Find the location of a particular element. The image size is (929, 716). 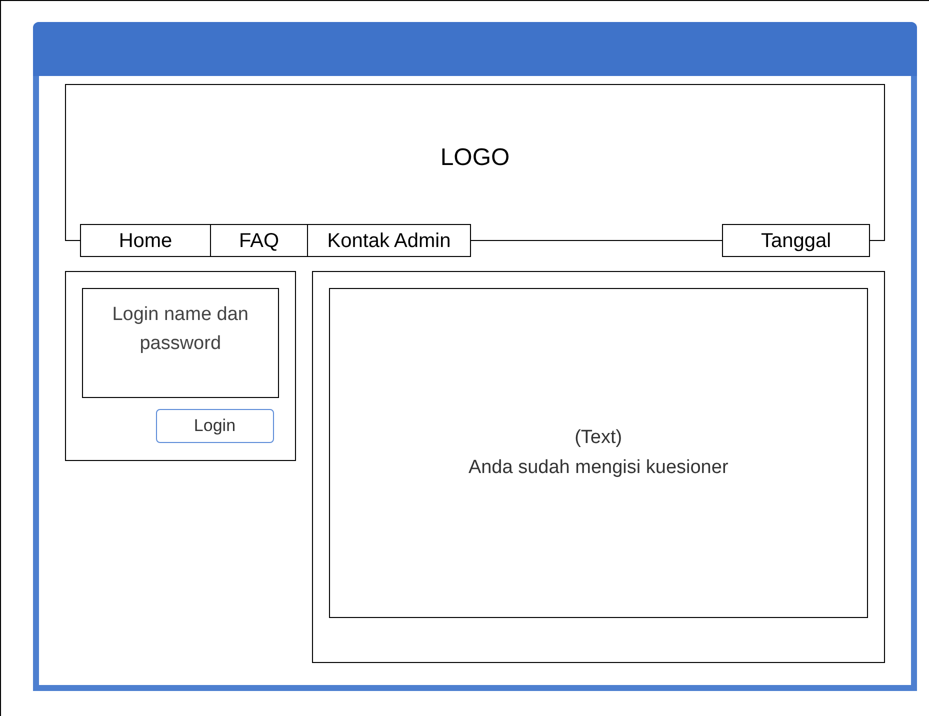

login-button: Login is located at coordinates (215, 426).